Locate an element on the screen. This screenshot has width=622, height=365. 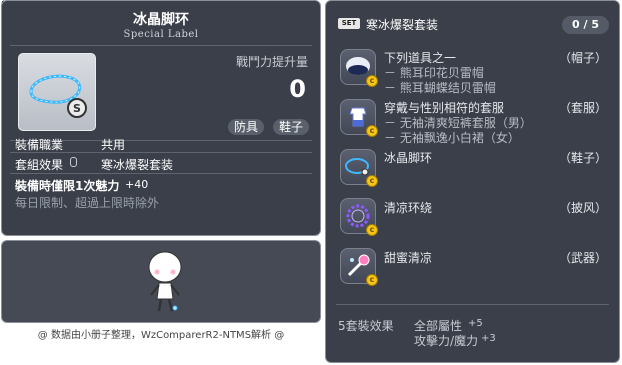
set-item-slot: （帽子） is located at coordinates (582, 58).